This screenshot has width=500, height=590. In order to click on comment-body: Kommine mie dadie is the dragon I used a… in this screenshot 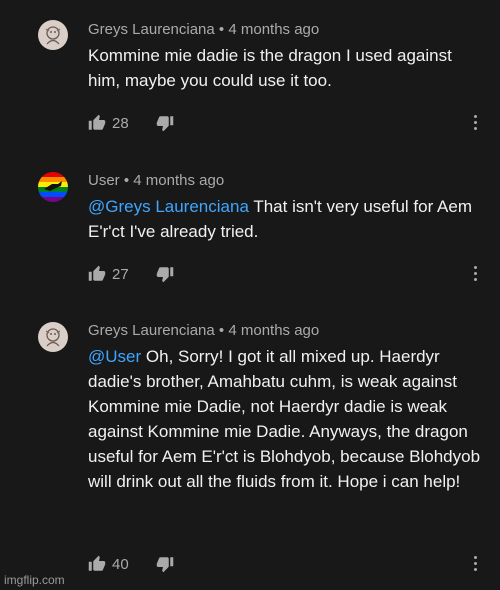, I will do `click(270, 68)`.